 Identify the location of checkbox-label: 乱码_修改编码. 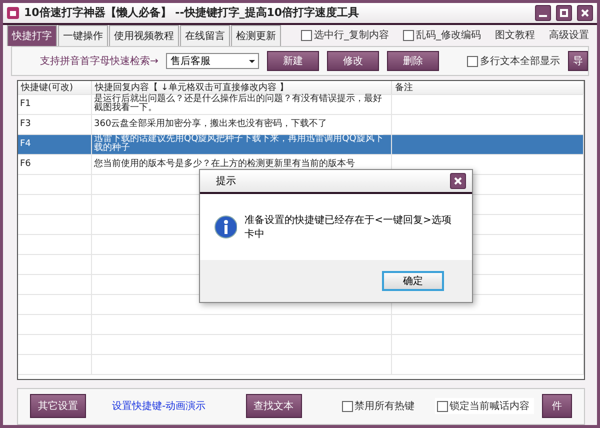
(448, 35).